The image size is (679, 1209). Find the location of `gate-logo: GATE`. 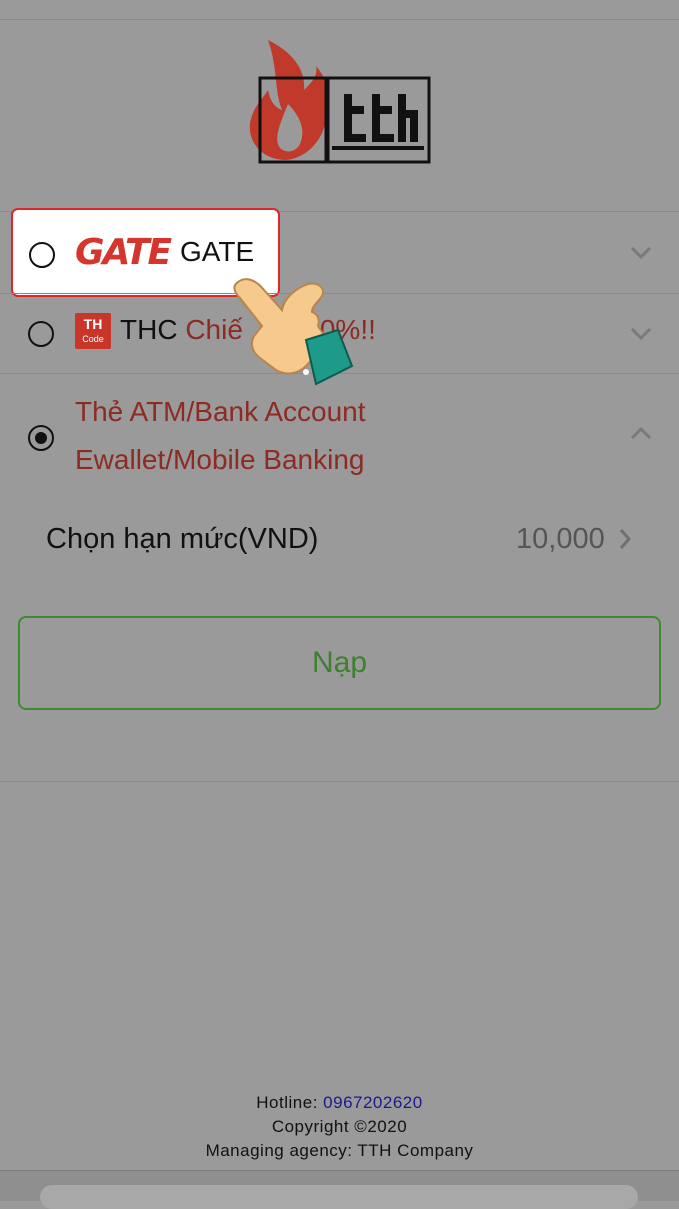

gate-logo: GATE is located at coordinates (123, 252).